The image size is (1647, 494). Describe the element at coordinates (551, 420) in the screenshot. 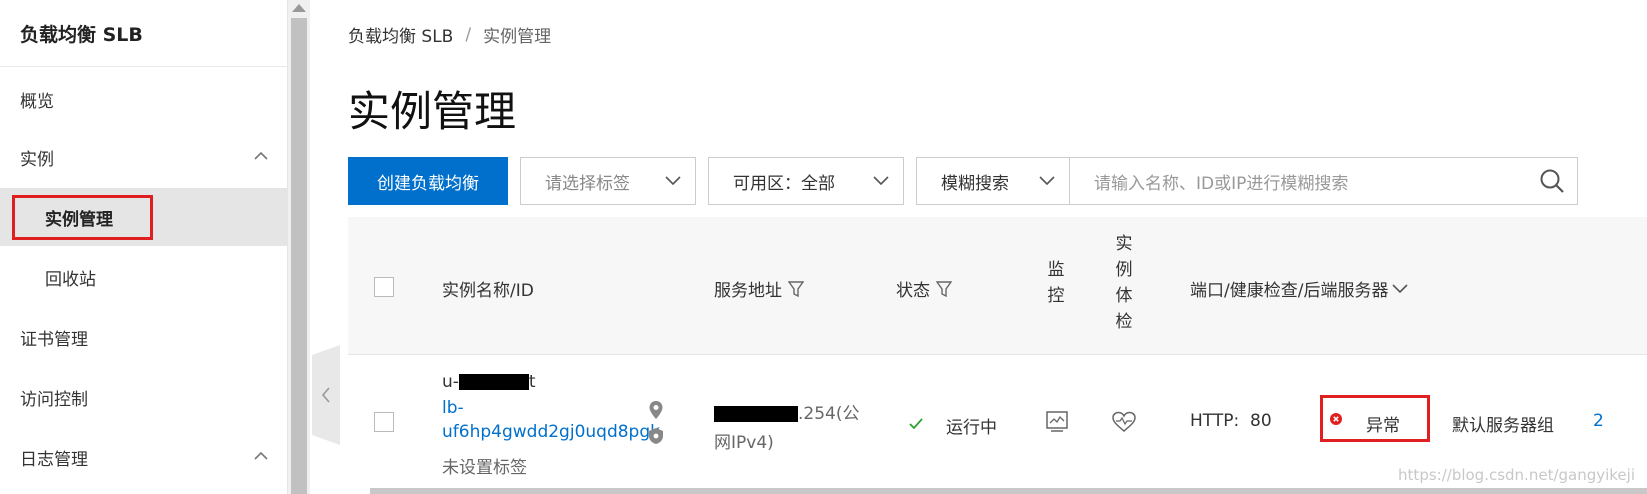

I see `instance-id-link: lb- uf6hp4gwdd2gj0uqd8pgk` at that location.